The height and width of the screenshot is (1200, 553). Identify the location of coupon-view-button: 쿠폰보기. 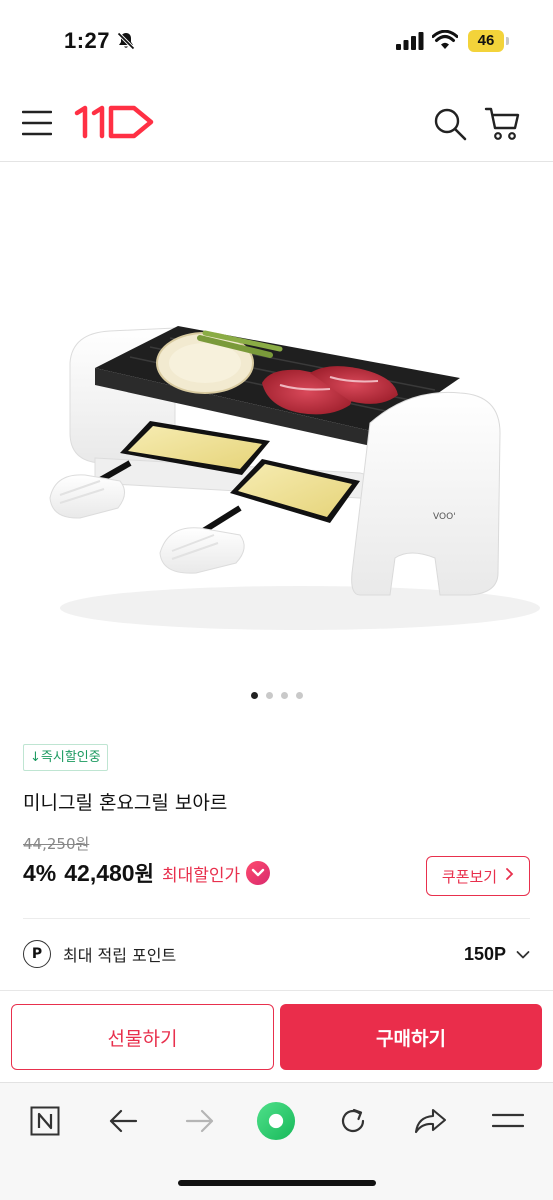
(478, 876).